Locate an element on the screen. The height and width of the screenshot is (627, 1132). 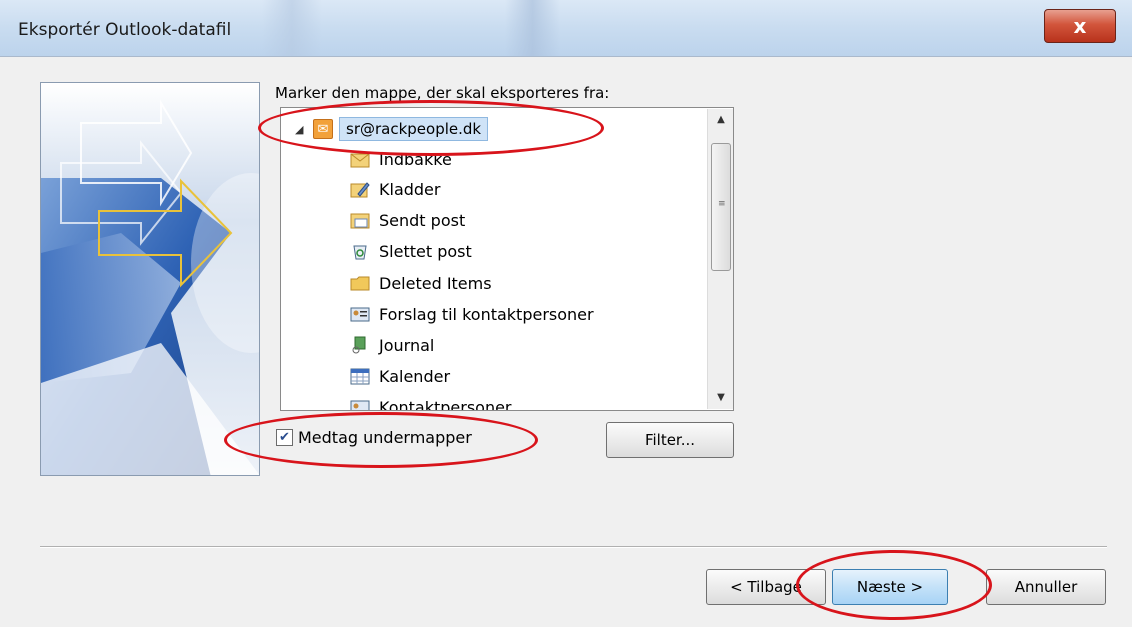
window-title: Eksportér Outlook-datafil is located at coordinates (125, 30).